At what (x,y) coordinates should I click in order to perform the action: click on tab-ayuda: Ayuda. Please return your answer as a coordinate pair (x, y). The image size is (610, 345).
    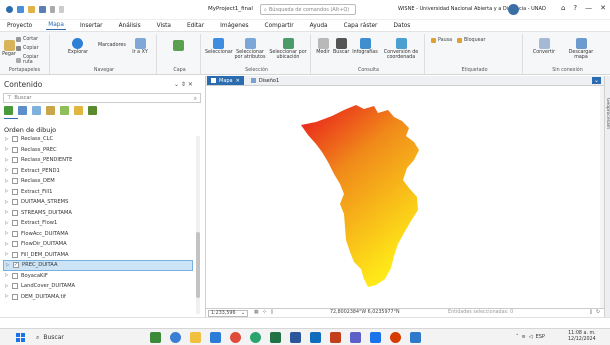
    Looking at the image, I should click on (319, 26).